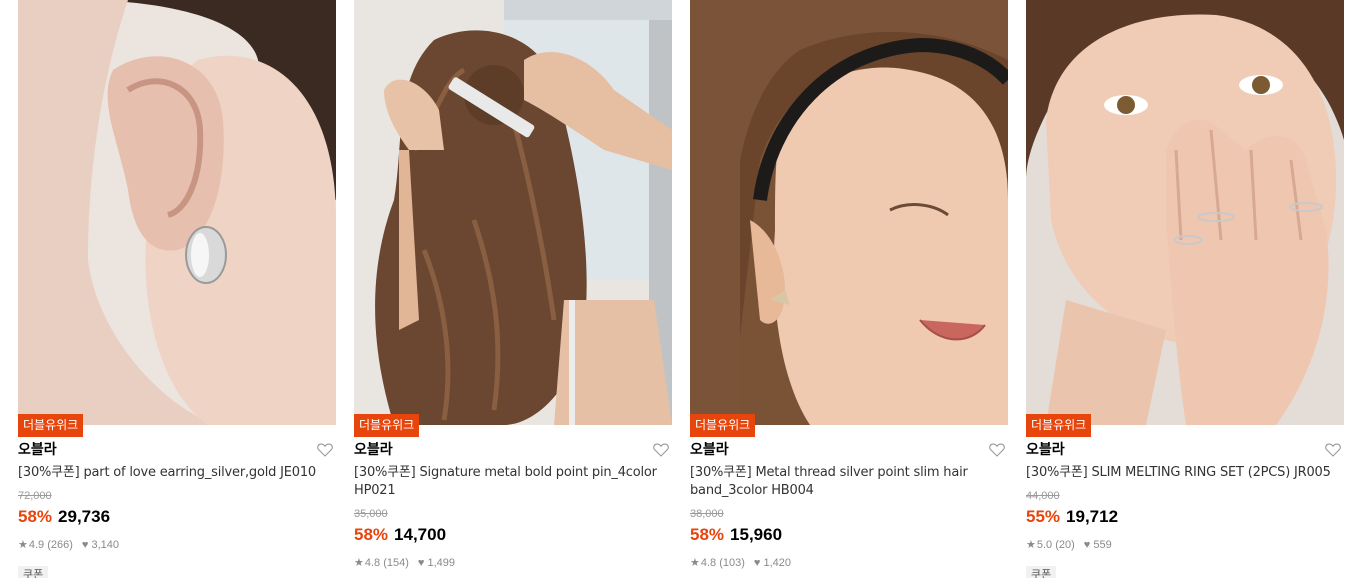 The image size is (1355, 578). Describe the element at coordinates (36, 545) in the screenshot. I see `rating-value: 4.9` at that location.